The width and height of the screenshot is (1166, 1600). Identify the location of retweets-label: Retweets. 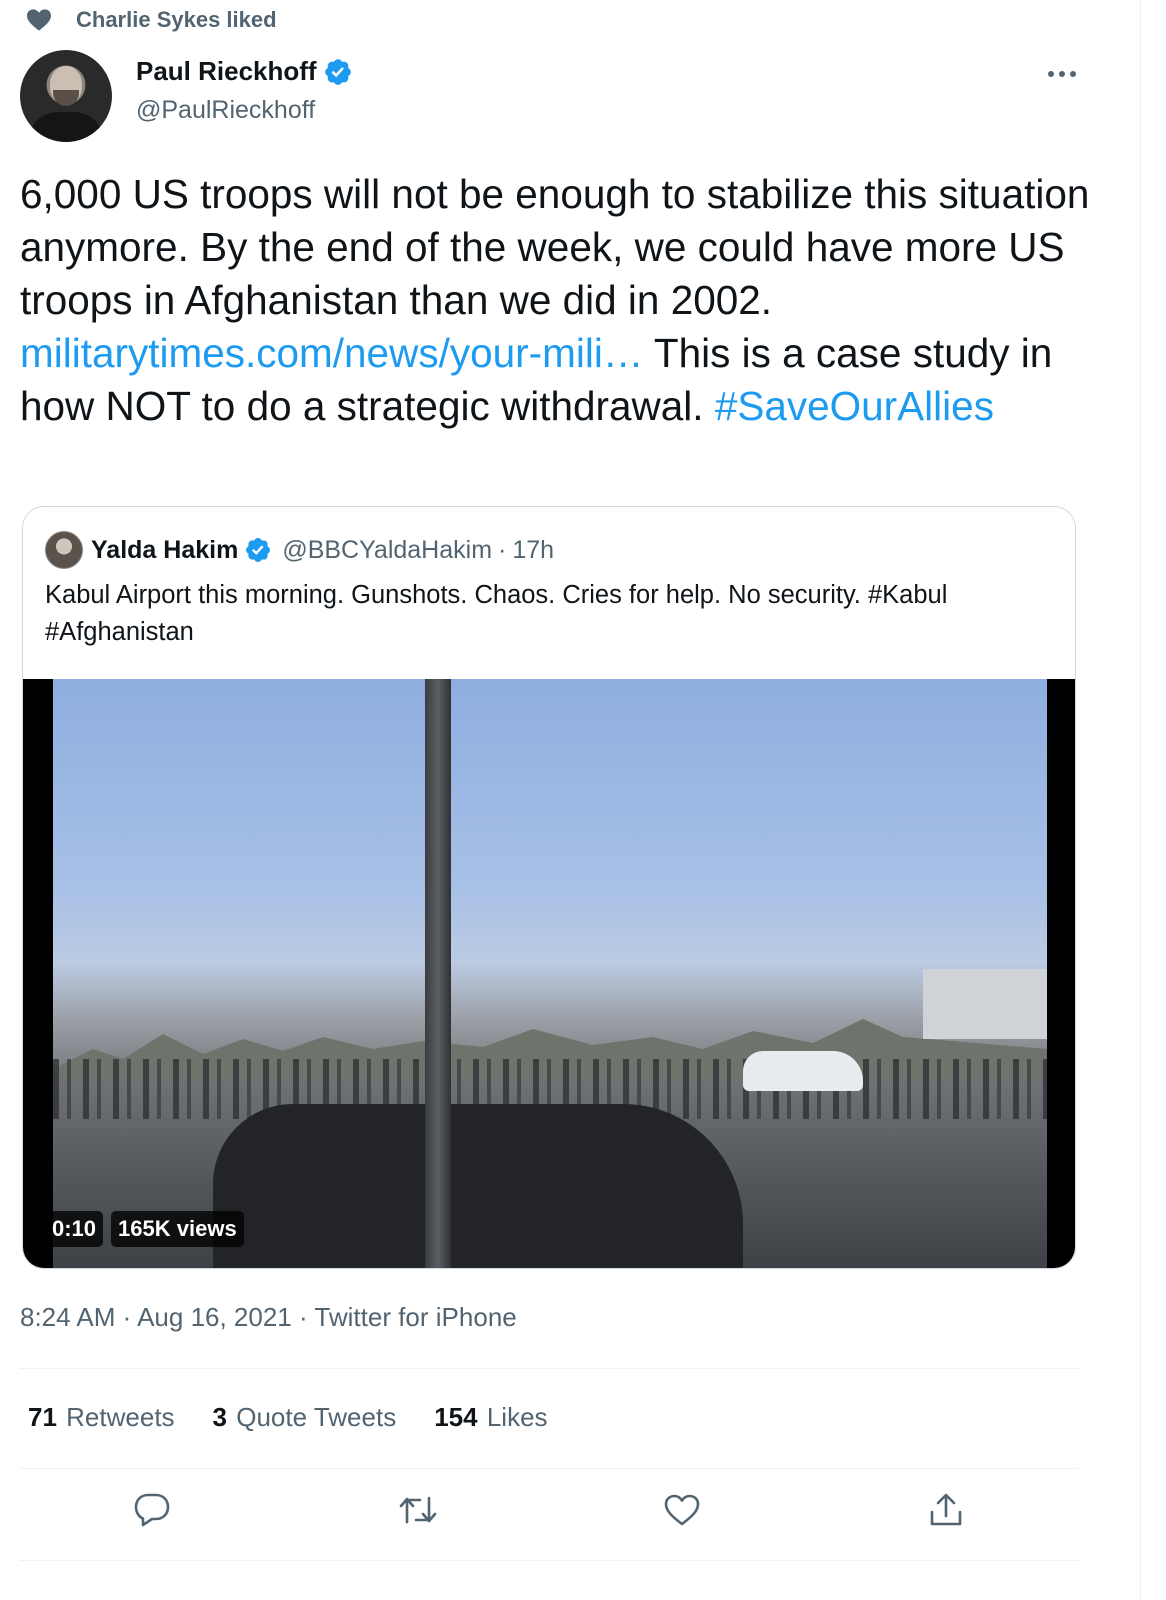
(120, 1417).